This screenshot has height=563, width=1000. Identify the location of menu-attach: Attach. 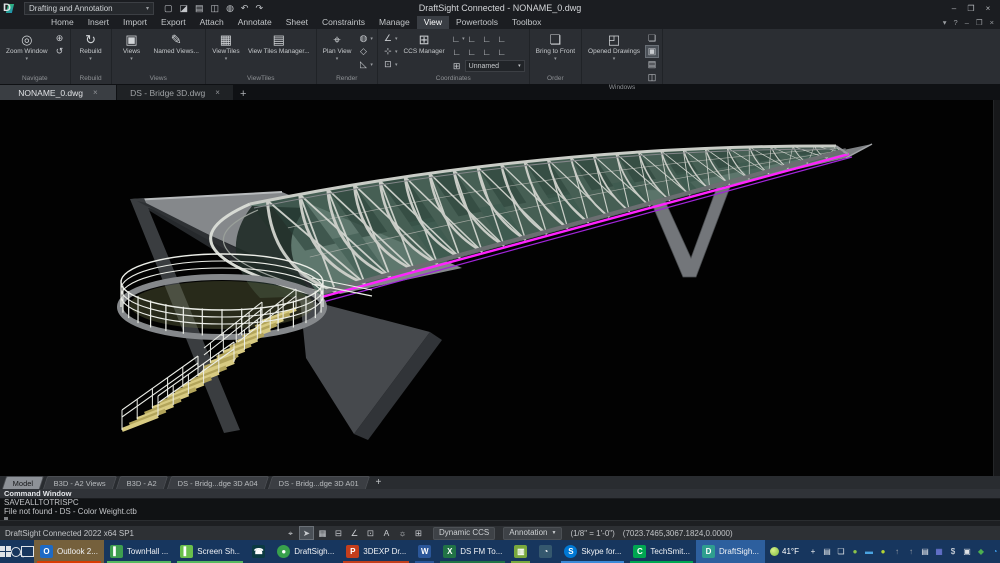
(212, 22).